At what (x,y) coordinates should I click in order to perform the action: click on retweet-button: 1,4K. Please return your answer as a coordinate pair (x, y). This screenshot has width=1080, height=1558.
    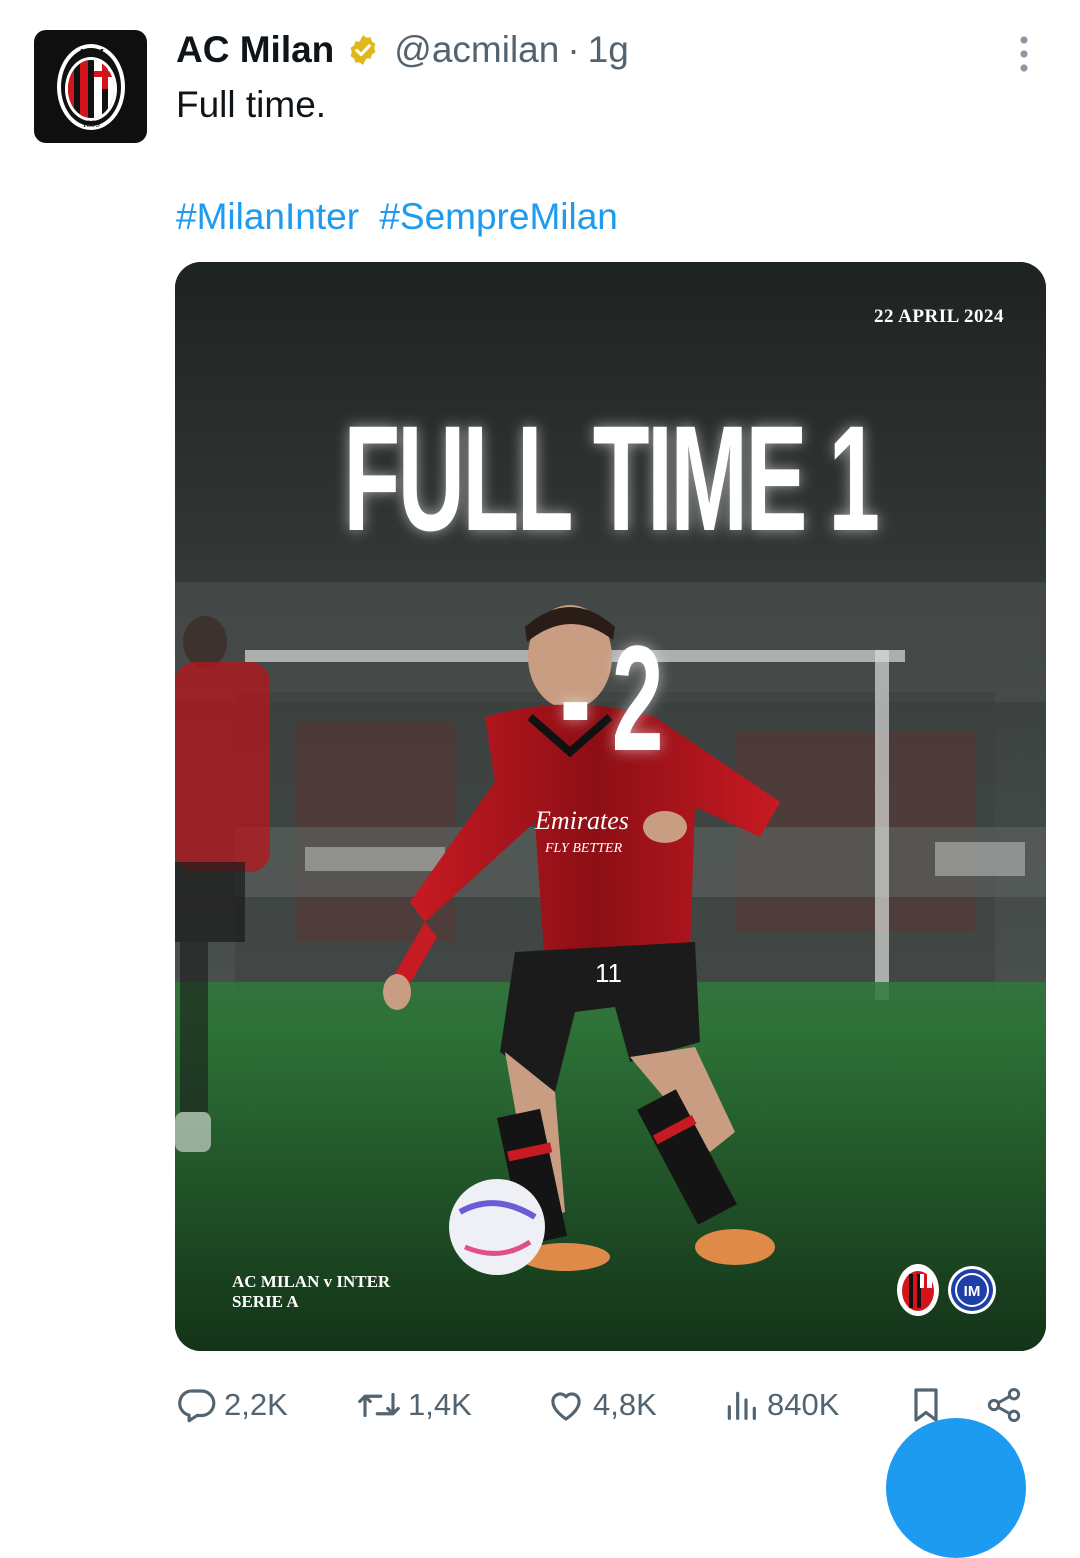
    Looking at the image, I should click on (414, 1405).